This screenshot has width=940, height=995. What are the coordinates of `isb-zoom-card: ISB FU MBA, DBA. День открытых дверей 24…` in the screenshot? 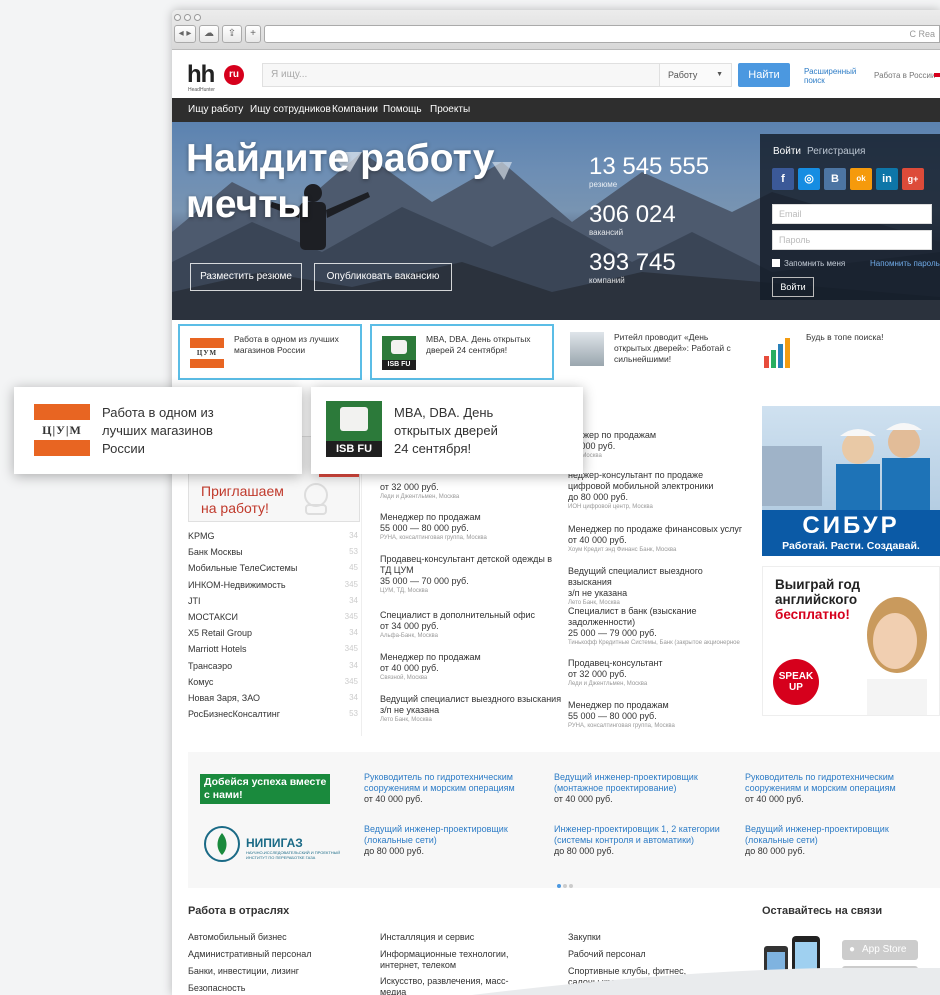 It's located at (447, 430).